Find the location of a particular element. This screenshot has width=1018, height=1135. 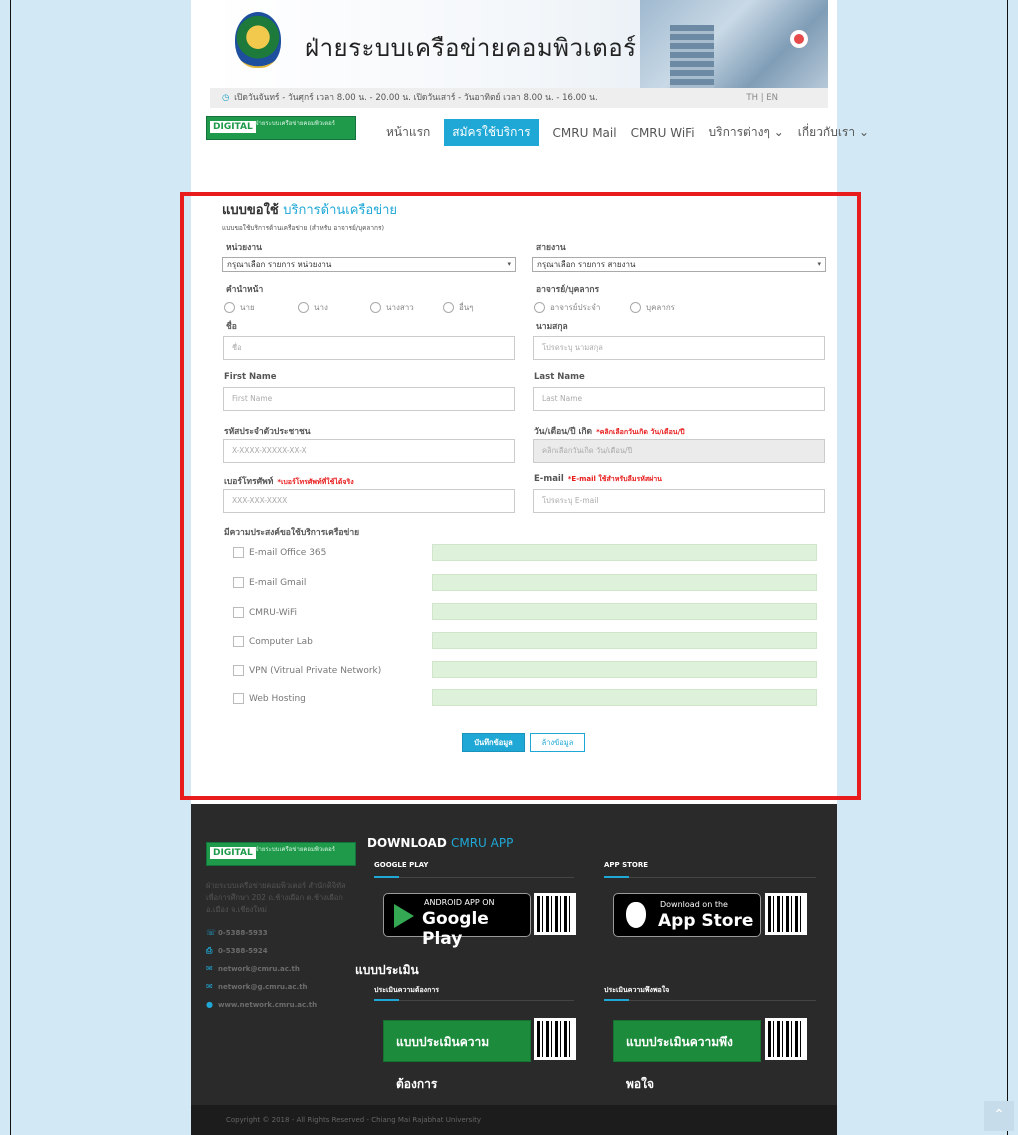

app-store-heading: APP STORE is located at coordinates (626, 865).